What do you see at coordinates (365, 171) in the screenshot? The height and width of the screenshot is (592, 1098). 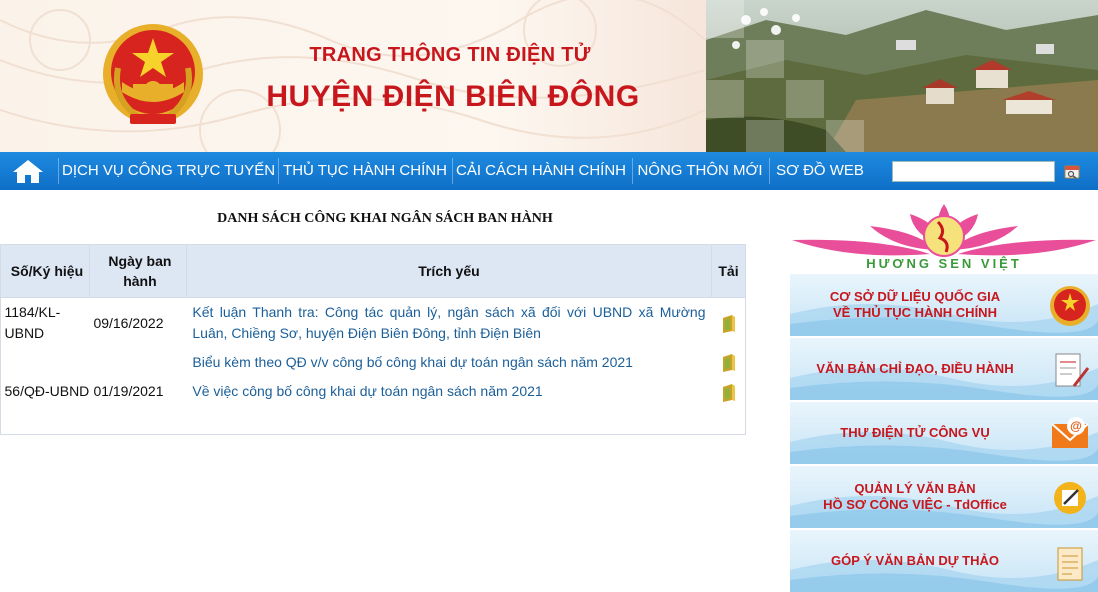 I see `nav-item-administrative-procedures: THỦ TỤC HÀNH CHÍNH` at bounding box center [365, 171].